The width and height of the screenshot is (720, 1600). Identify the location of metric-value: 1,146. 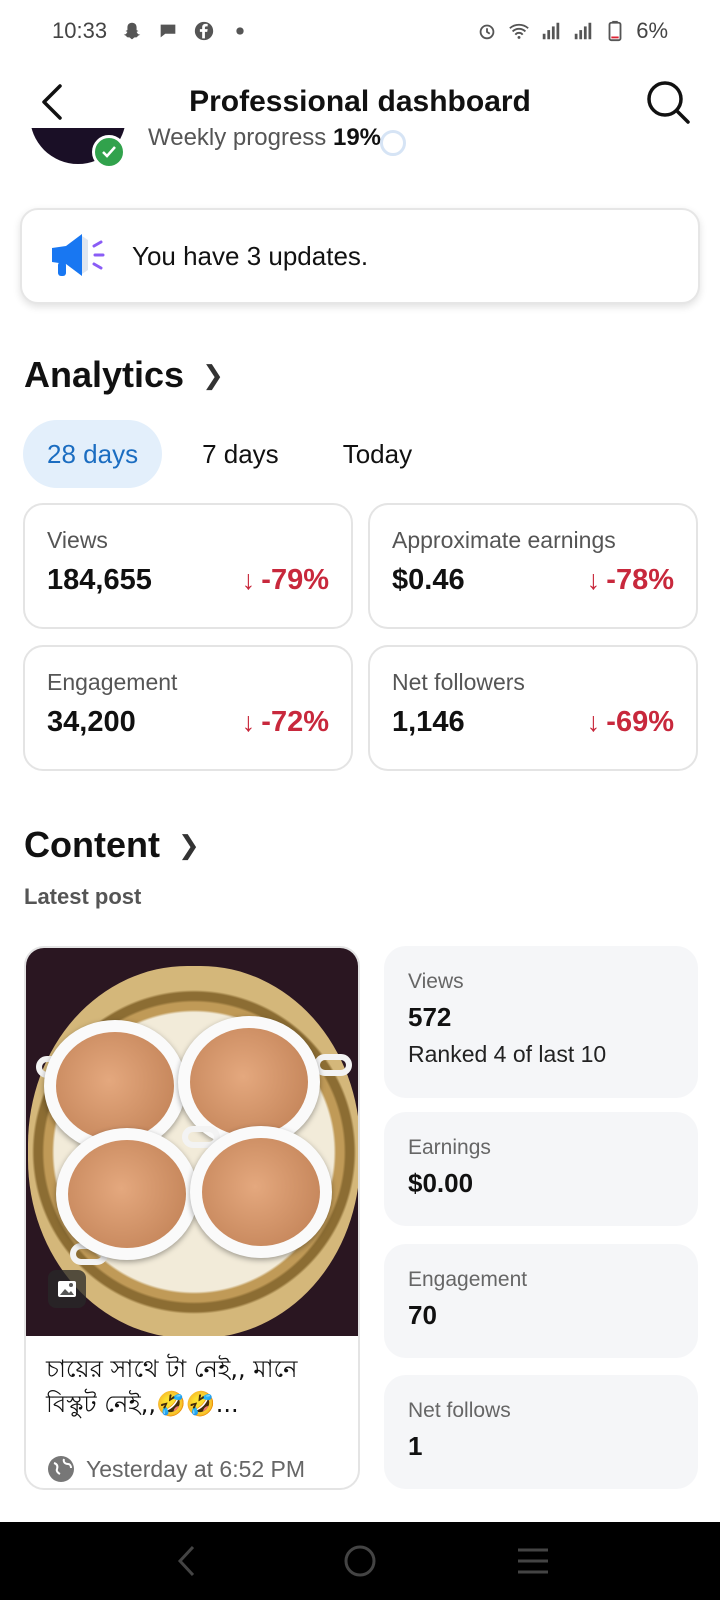
(428, 722).